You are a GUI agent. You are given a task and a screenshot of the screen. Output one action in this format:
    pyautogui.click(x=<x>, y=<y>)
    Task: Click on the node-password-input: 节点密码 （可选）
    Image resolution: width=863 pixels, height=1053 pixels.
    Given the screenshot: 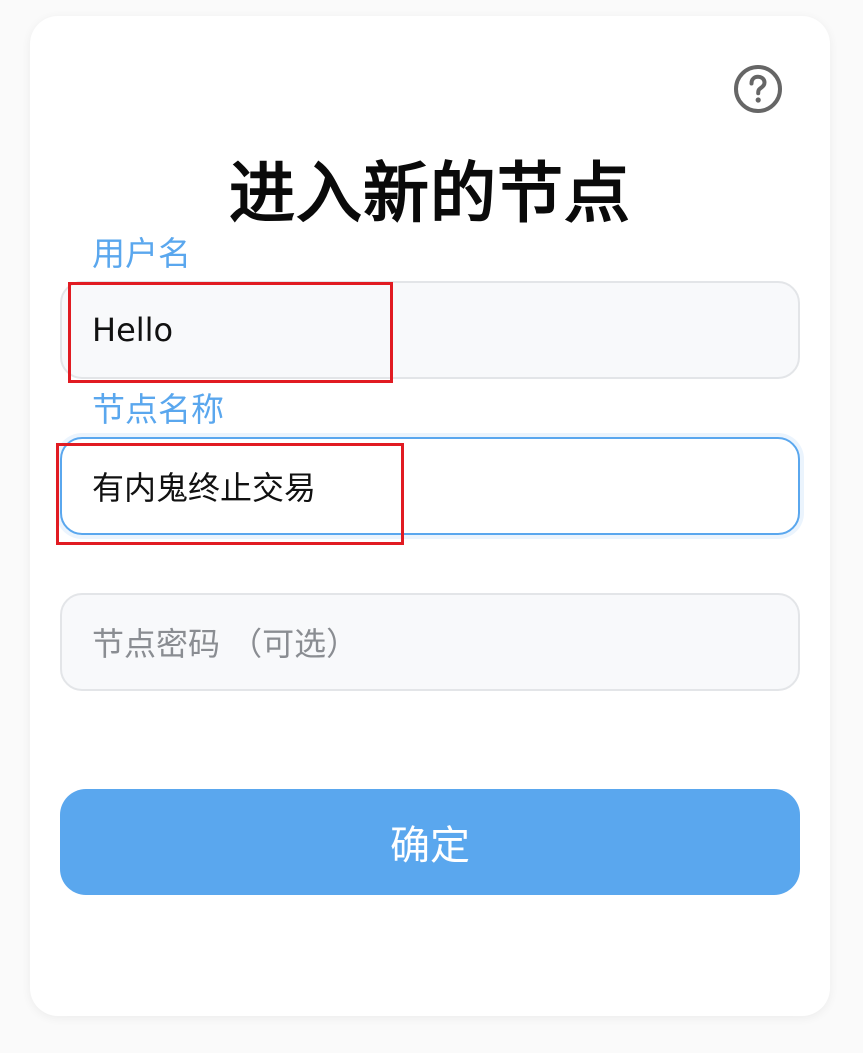 What is the action you would take?
    pyautogui.click(x=430, y=642)
    